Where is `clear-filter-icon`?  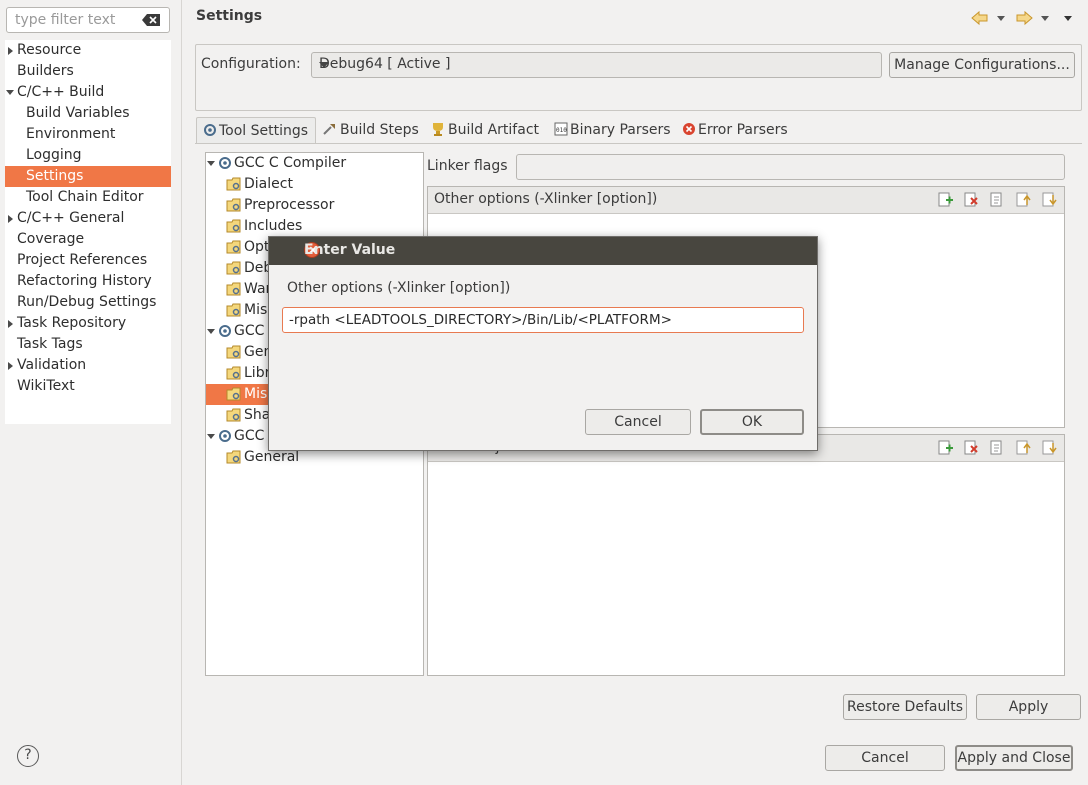 clear-filter-icon is located at coordinates (151, 20).